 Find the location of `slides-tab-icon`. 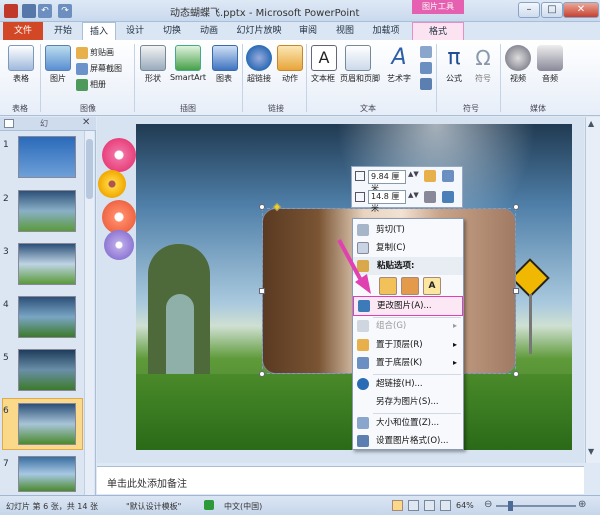

slides-tab-icon is located at coordinates (9, 123).